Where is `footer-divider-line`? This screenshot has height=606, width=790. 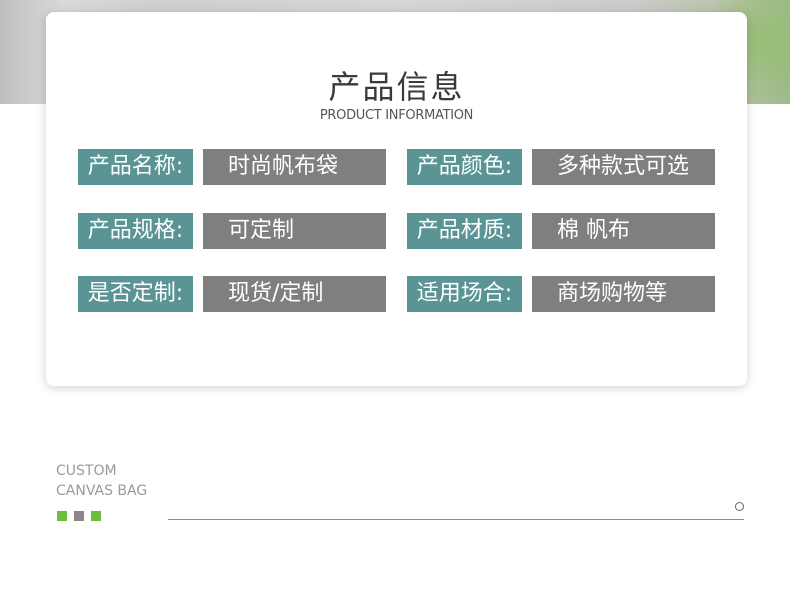 footer-divider-line is located at coordinates (456, 519).